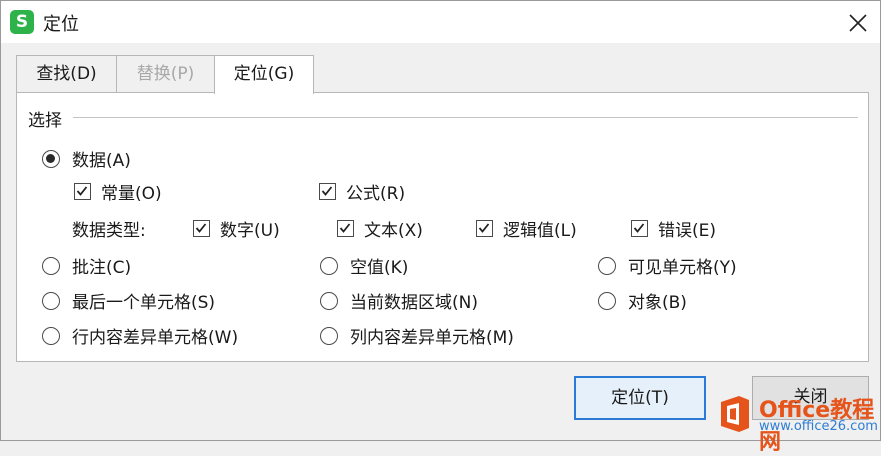 This screenshot has height=456, width=881. Describe the element at coordinates (393, 231) in the screenshot. I see `checkbox-text-label: 文本(X)` at that location.